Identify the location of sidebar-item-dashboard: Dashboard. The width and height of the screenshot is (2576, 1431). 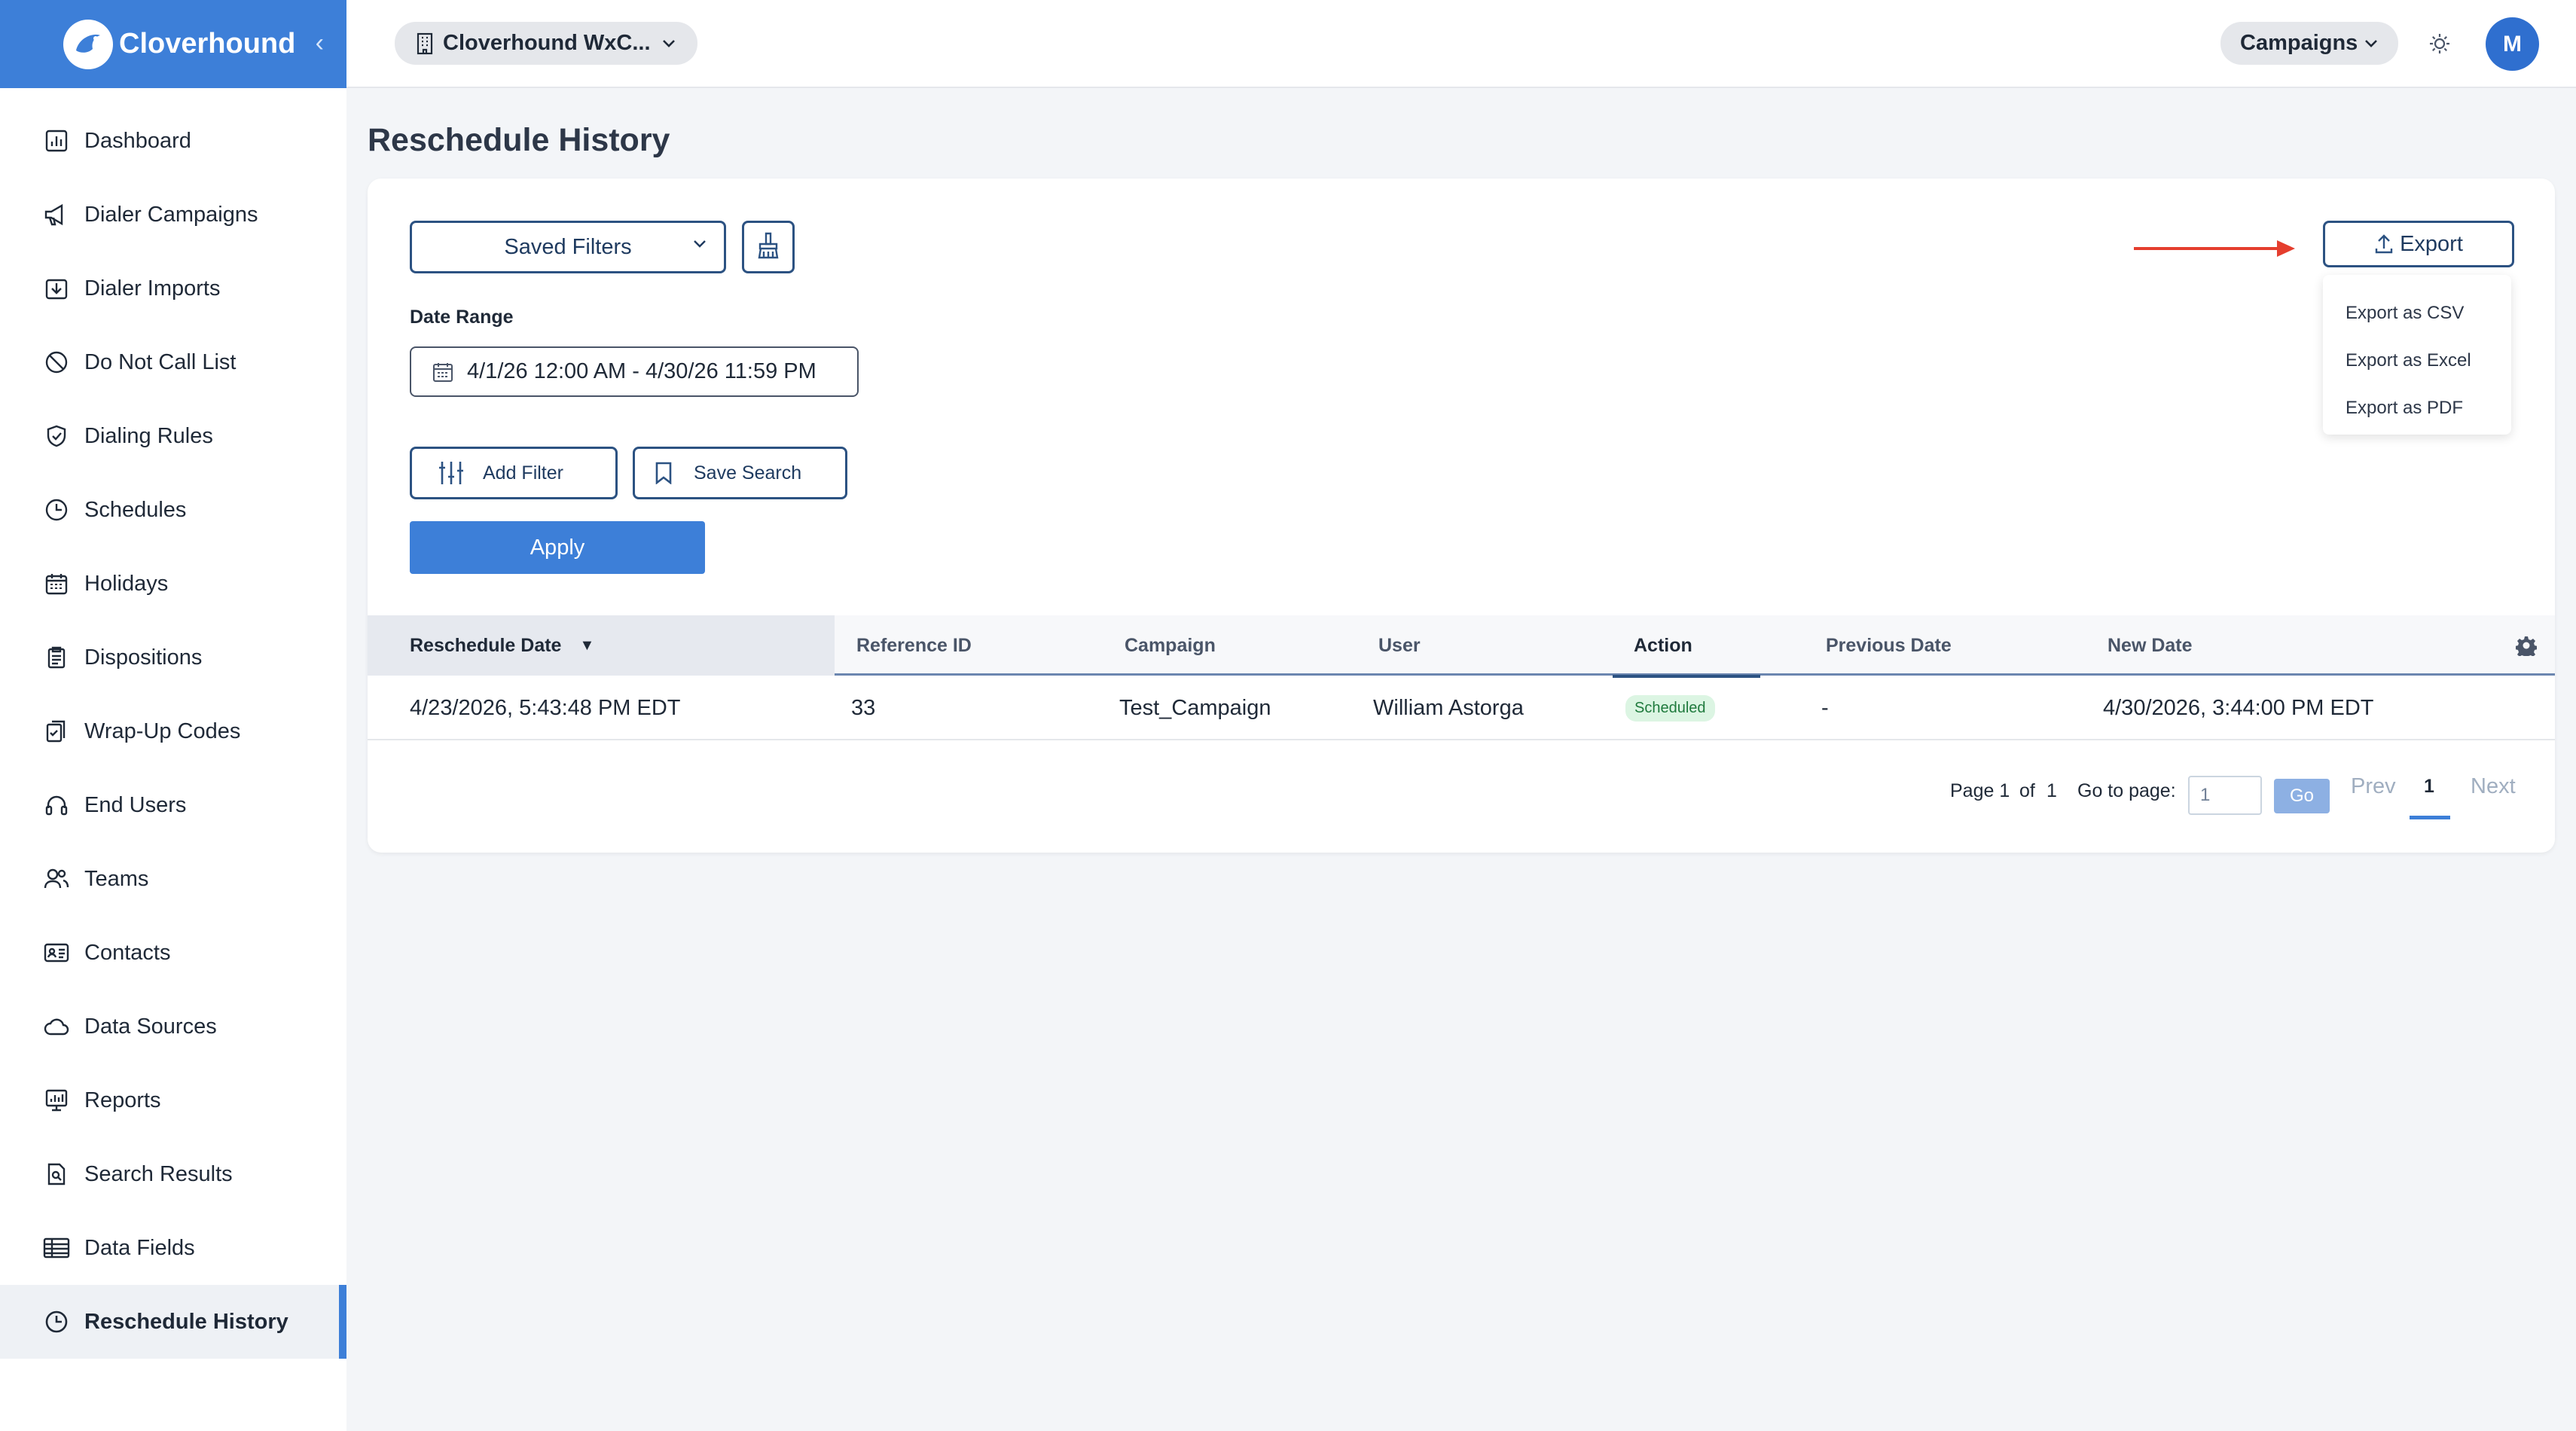
(173, 141).